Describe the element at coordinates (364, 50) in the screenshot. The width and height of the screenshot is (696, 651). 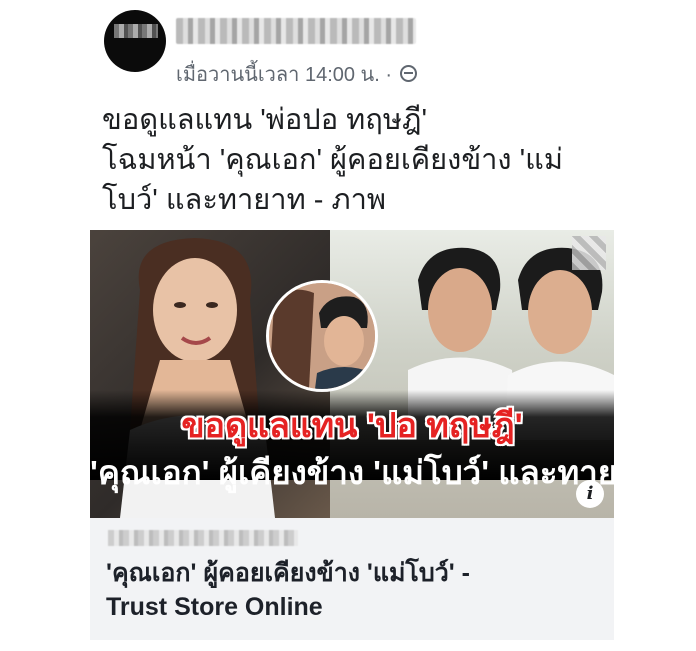
I see `post-header: เมื่อวานนี้เวลา 14:00 น. ·` at that location.